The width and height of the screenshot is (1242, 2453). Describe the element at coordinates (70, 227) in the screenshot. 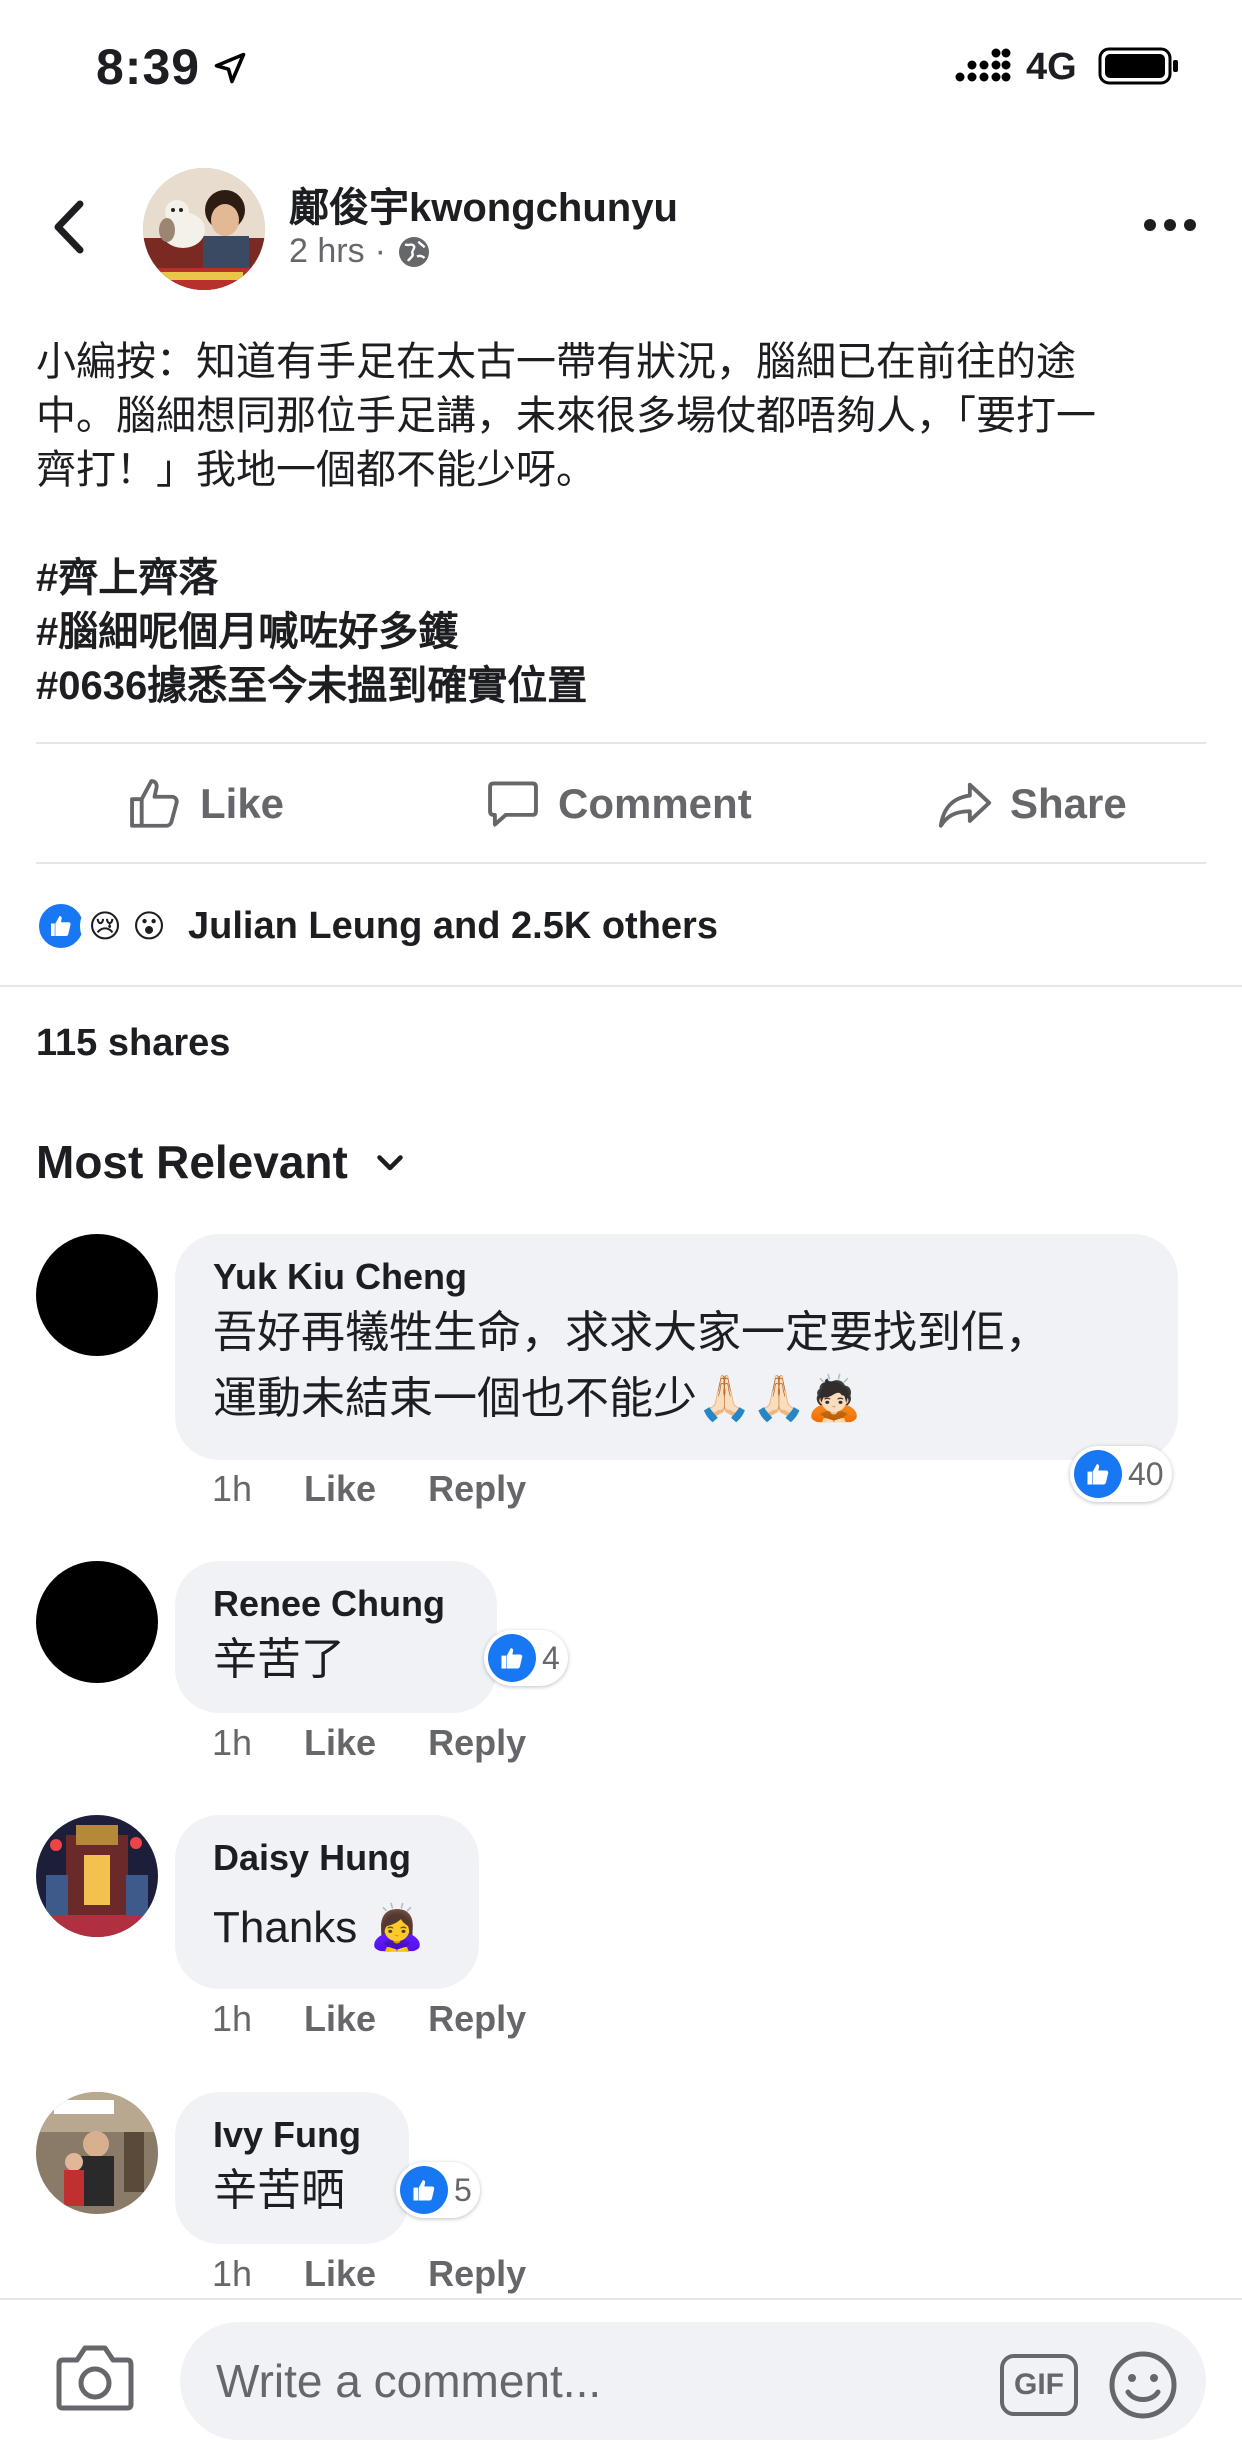

I see `back-button` at that location.